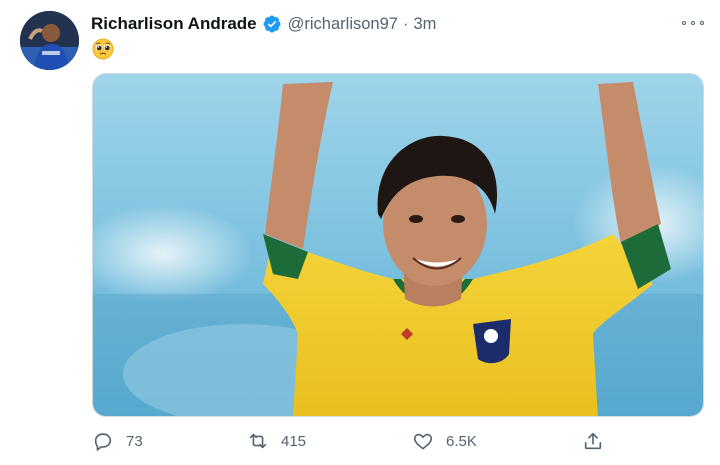  I want to click on reply-count: 73, so click(134, 441).